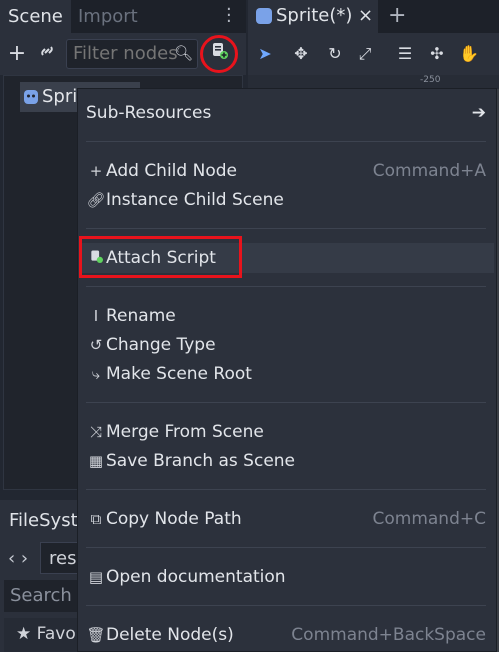 This screenshot has width=499, height=652. What do you see at coordinates (286, 635) in the screenshot?
I see `menu-item-delete-nodes: 🗑︎Delete Node(s) Command+BackSpace` at bounding box center [286, 635].